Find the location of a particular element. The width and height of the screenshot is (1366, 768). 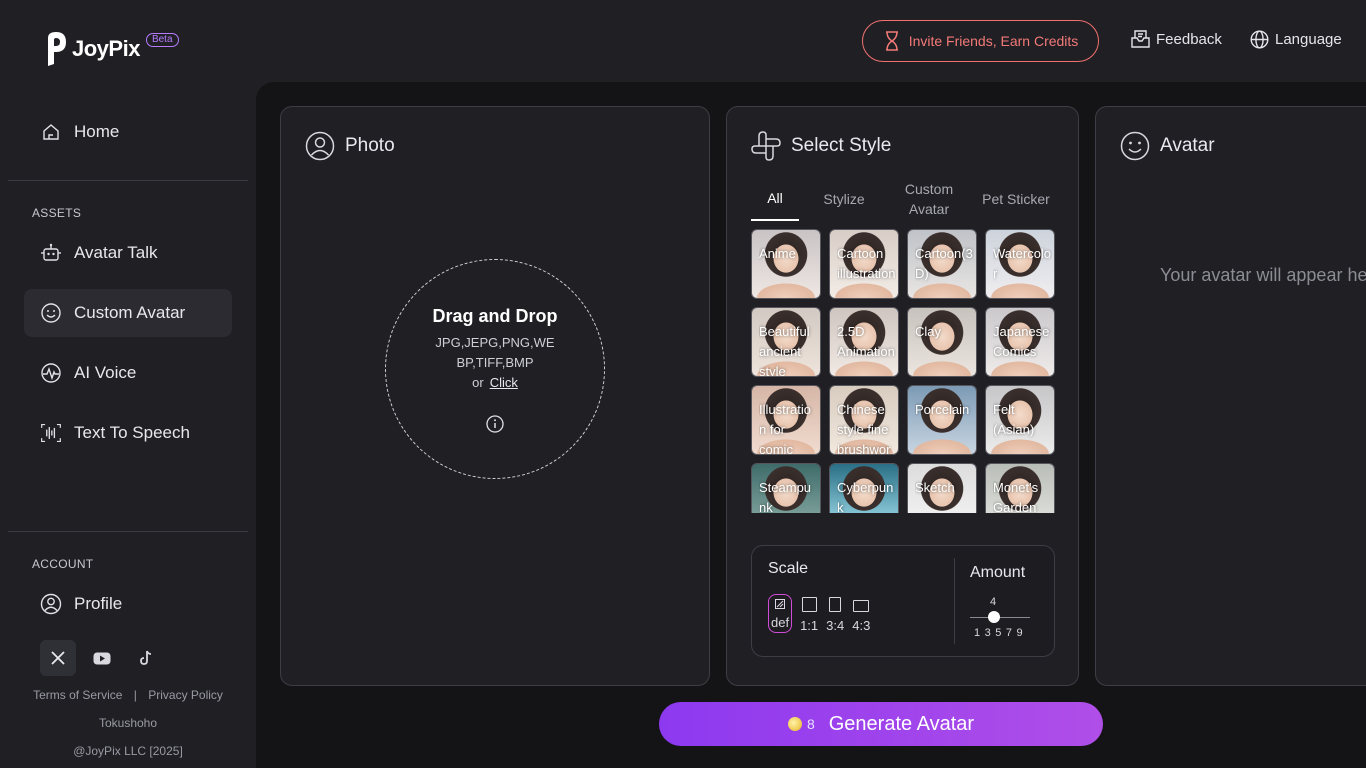

style-option-label: Cartoon(3D) is located at coordinates (944, 263).